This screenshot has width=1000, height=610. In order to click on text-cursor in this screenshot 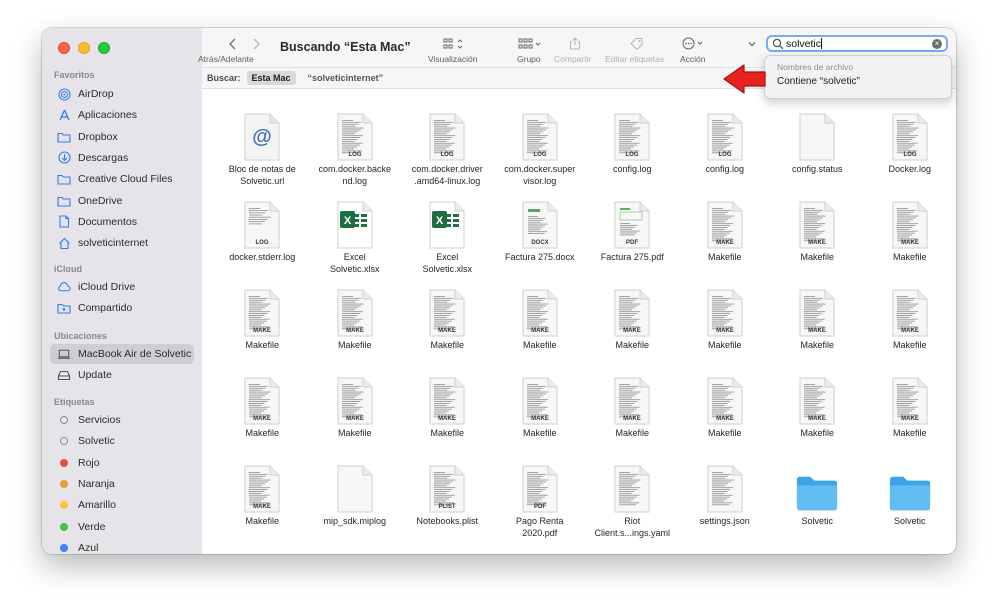, I will do `click(822, 43)`.